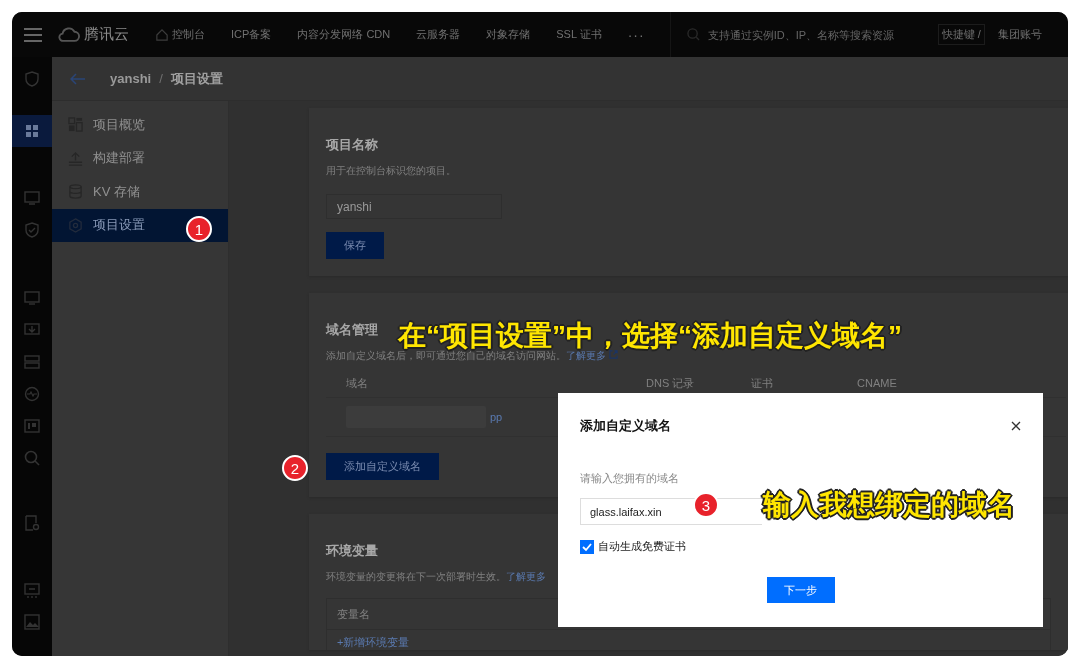 This screenshot has width=1080, height=668. What do you see at coordinates (140, 192) in the screenshot?
I see `menu-item: KV 存储` at bounding box center [140, 192].